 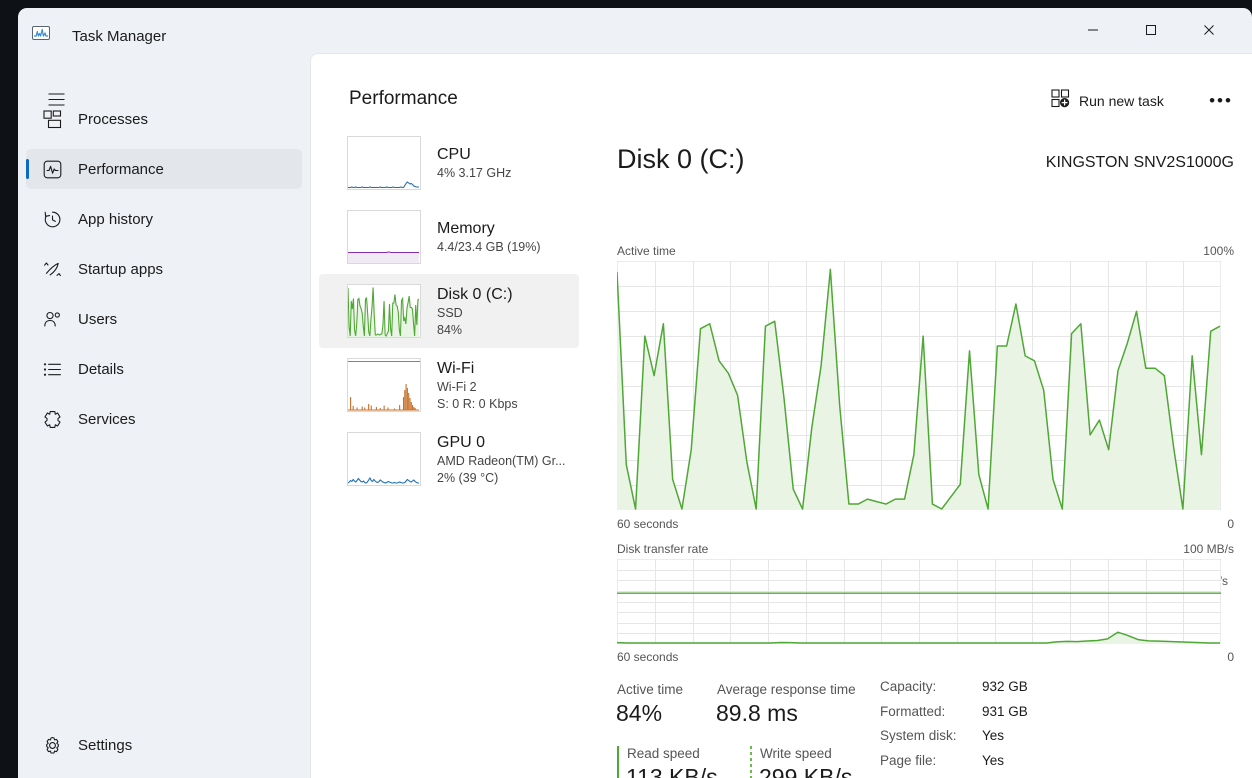 What do you see at coordinates (908, 686) in the screenshot?
I see `property-key: Capacity:` at bounding box center [908, 686].